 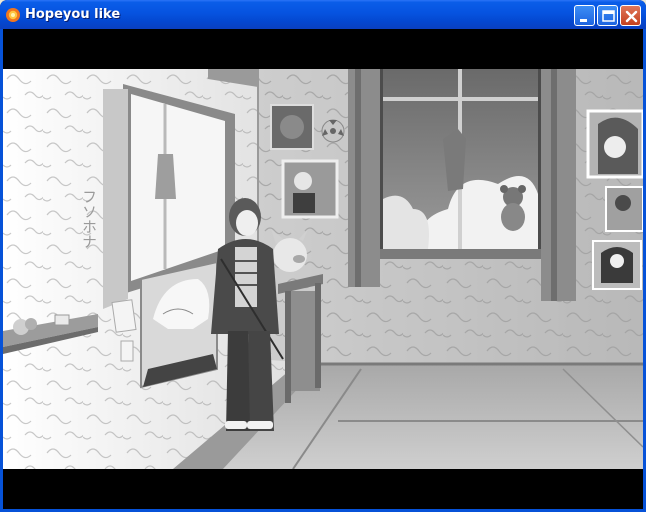 What do you see at coordinates (617, 265) in the screenshot?
I see `poster-girl-bottom` at bounding box center [617, 265].